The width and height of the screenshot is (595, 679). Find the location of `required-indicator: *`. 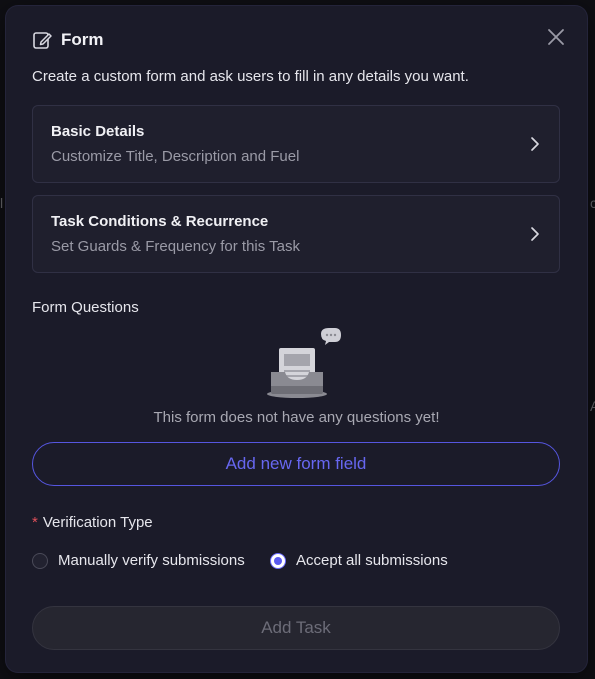

required-indicator: * is located at coordinates (35, 522).